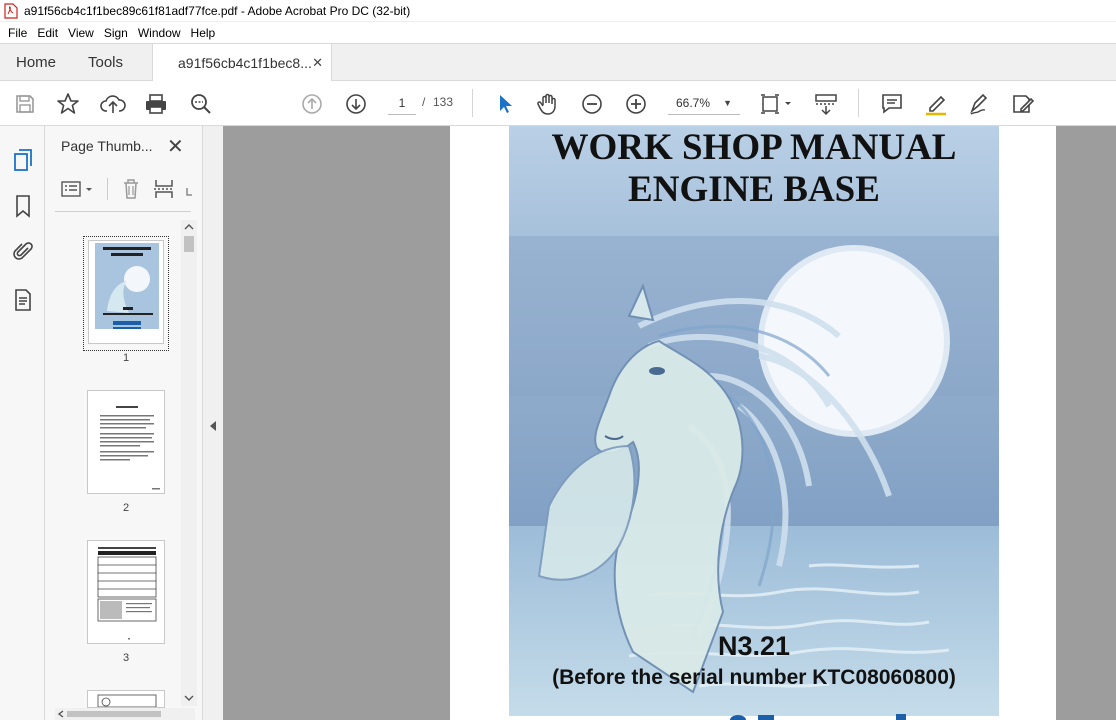  Describe the element at coordinates (754, 677) in the screenshot. I see `cover-serial-note: (Before the serial number KTC08060800)` at that location.